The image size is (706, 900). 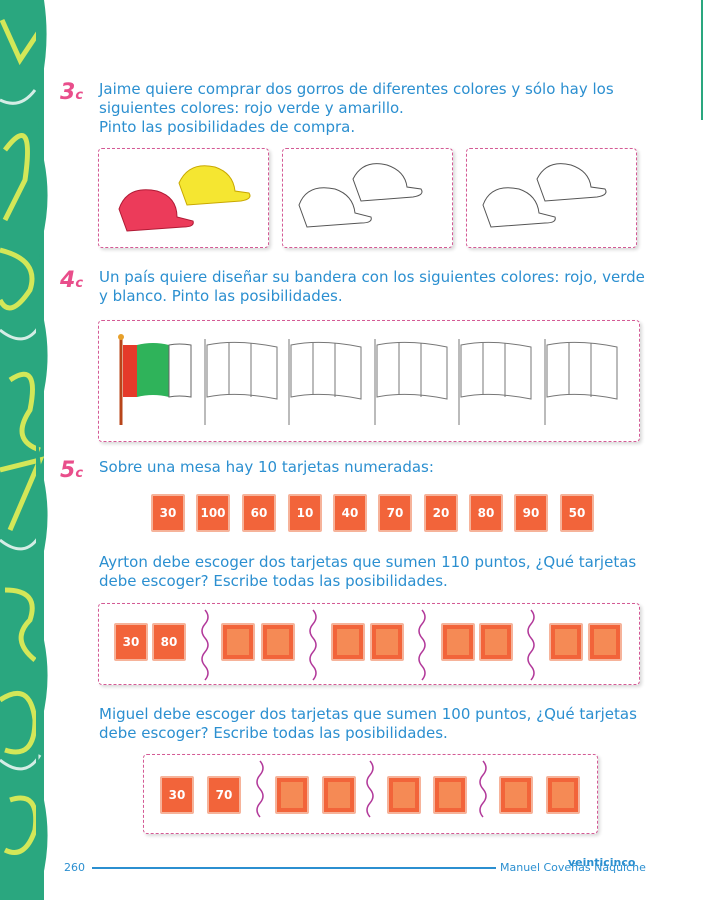 What do you see at coordinates (224, 795) in the screenshot?
I see `answer-card: 70` at bounding box center [224, 795].